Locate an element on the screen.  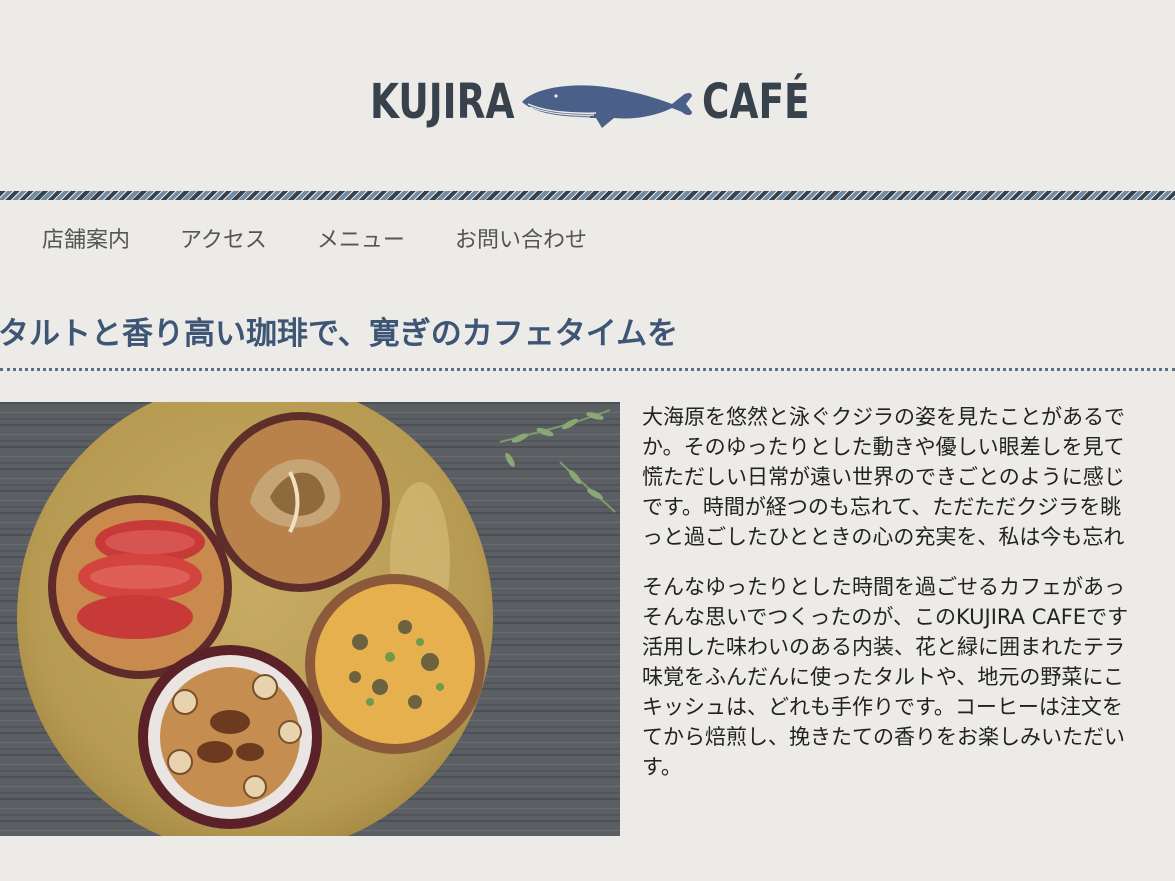
text-line: 慌ただしい日常が遠い世界のできごとのように感じ is located at coordinates (883, 477).